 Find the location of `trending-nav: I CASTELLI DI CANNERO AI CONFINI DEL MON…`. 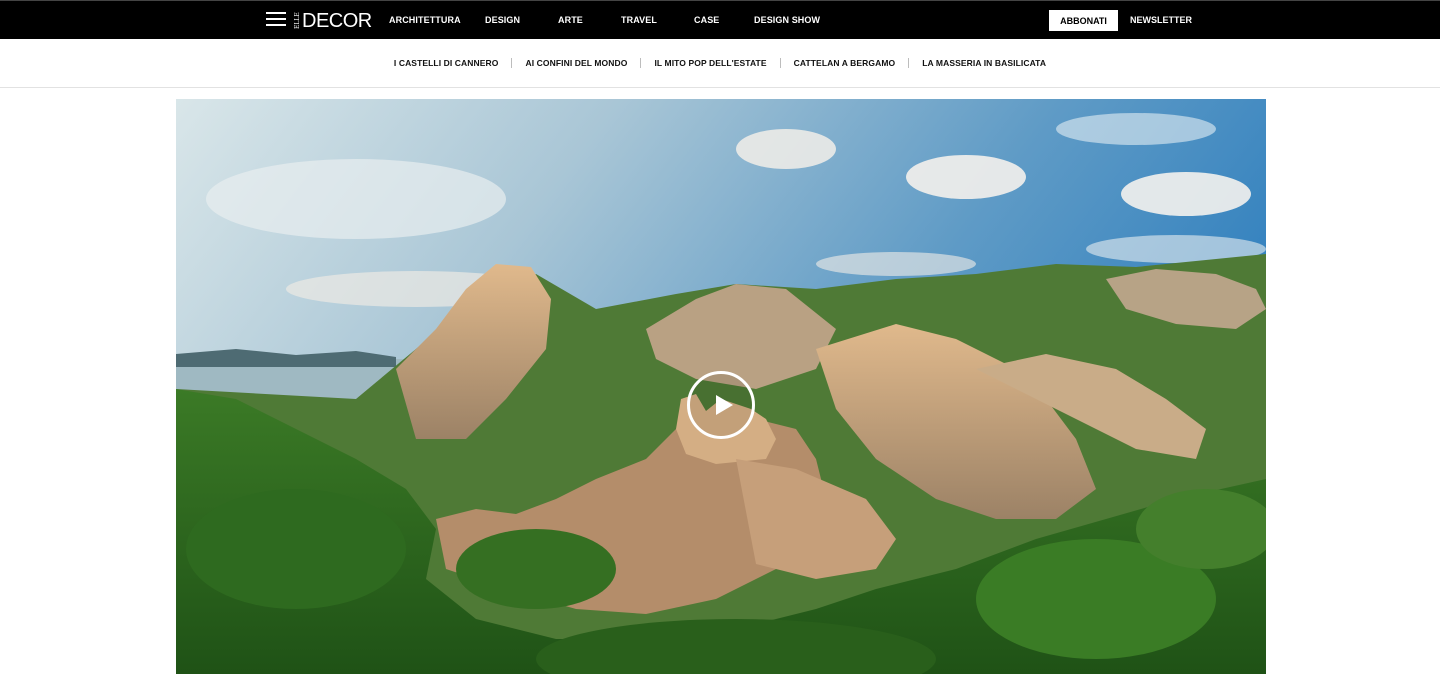

trending-nav: I CASTELLI DI CANNERO AI CONFINI DEL MON… is located at coordinates (720, 63).